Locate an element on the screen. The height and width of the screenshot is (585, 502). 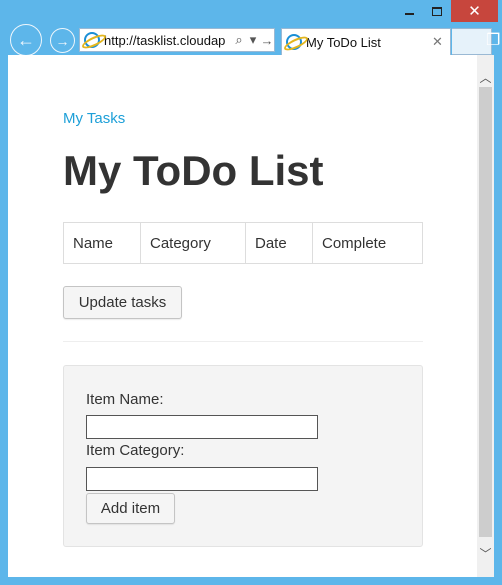
address-bar: http://tasklist.cloudap ⌕ ▾ → is located at coordinates (177, 40).